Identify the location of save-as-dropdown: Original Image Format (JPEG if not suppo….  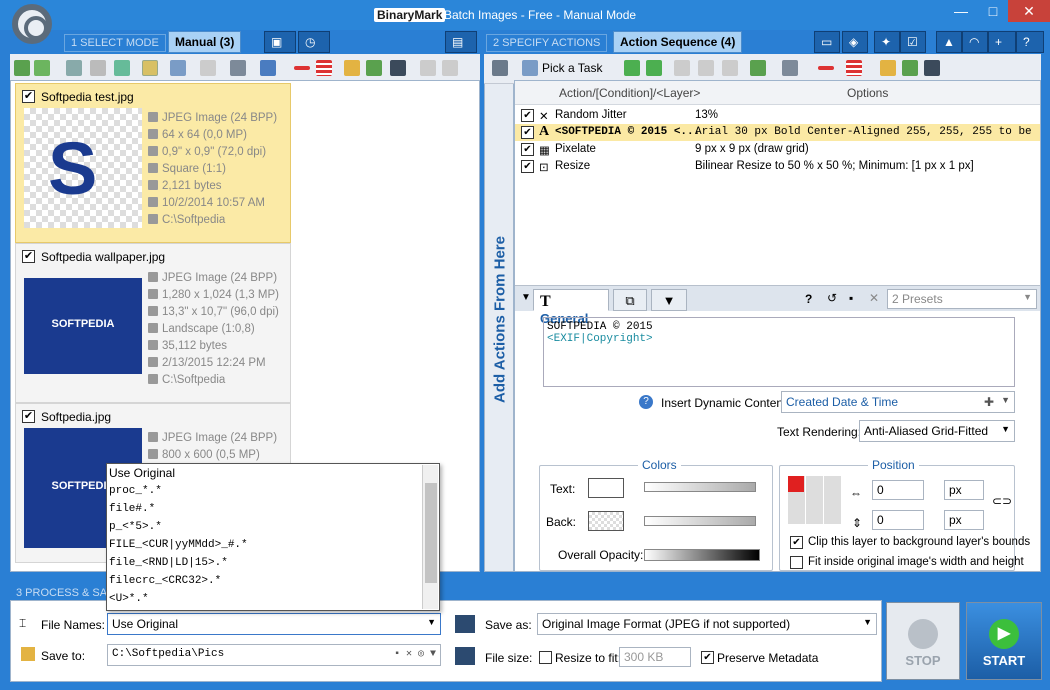
(707, 624).